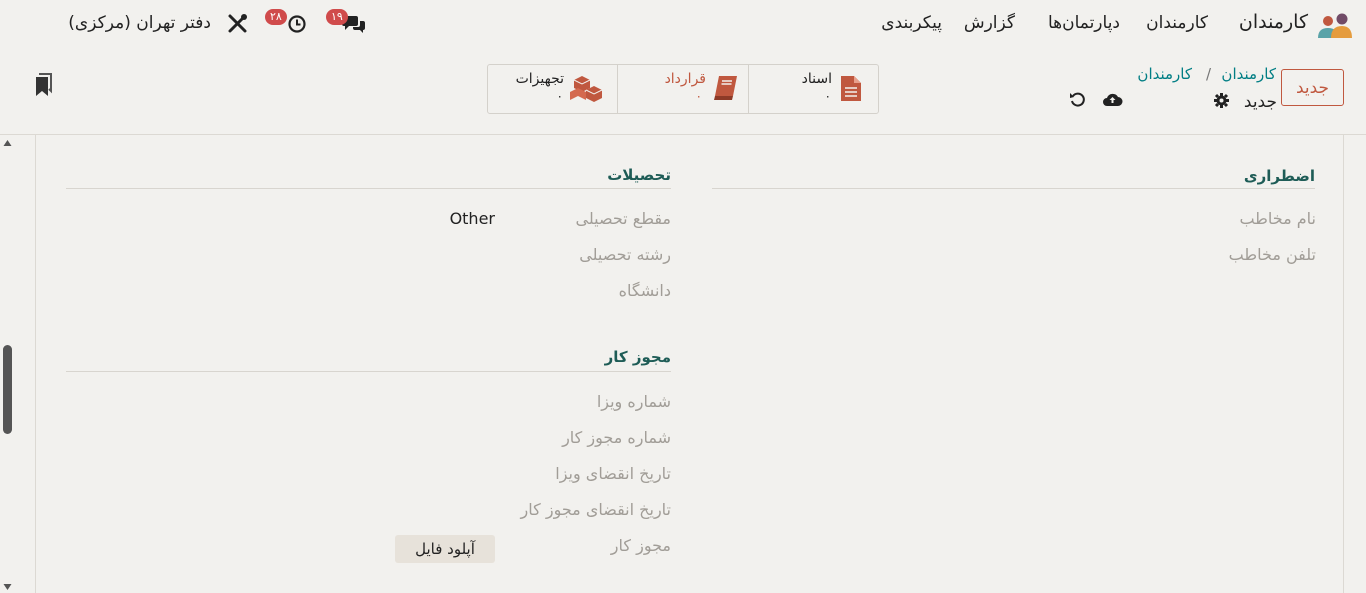 Image resolution: width=1366 pixels, height=593 pixels. I want to click on document-icon, so click(851, 88).